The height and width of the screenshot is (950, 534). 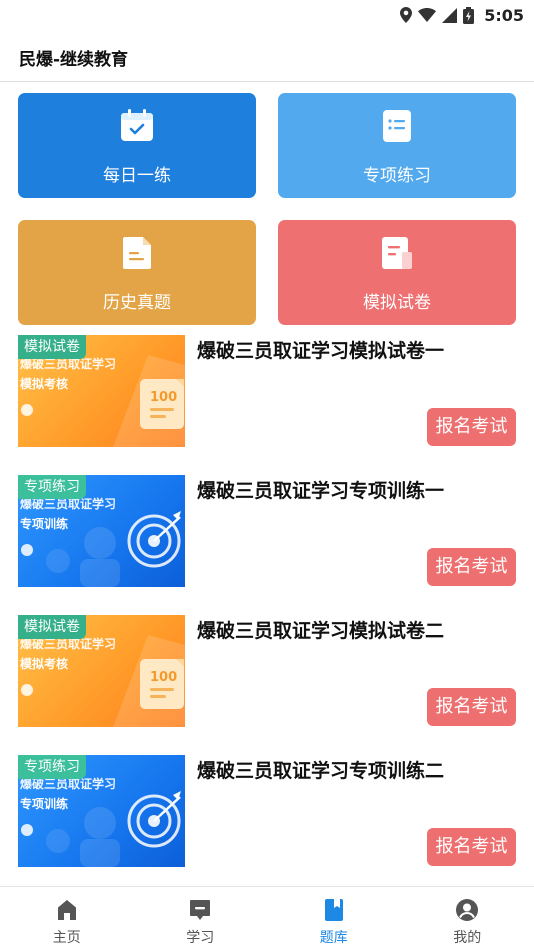 I want to click on status-icons: 5:05, so click(x=462, y=15).